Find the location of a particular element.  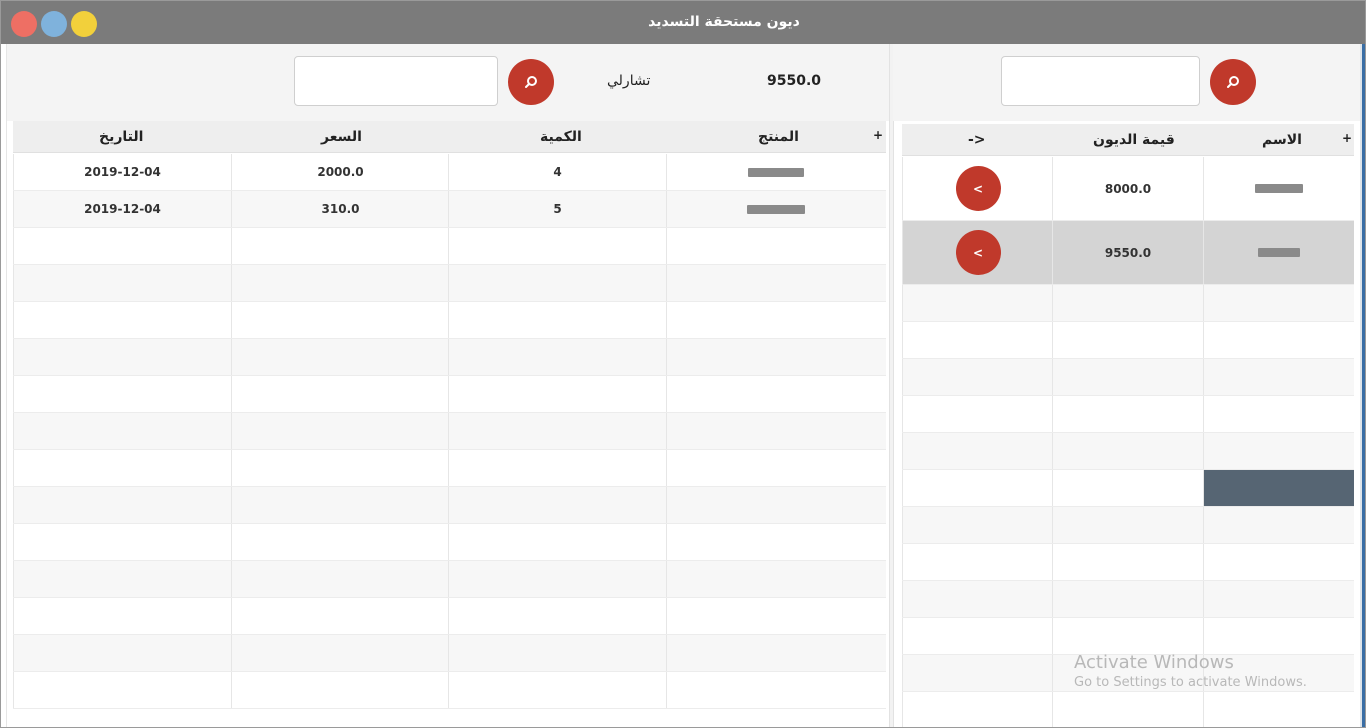

table-row: 2019-12-04 310.0 5 is located at coordinates (449, 209).